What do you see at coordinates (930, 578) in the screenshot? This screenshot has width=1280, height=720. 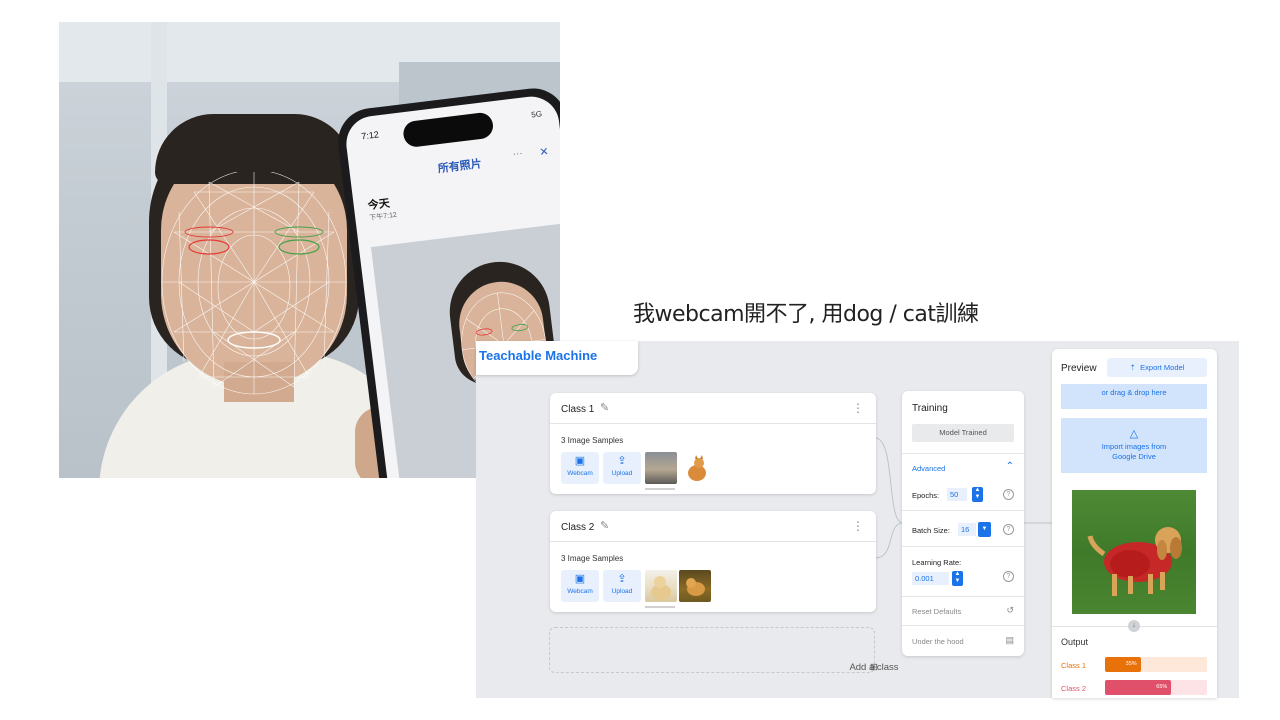 I see `learning-rate-input: 0.001` at bounding box center [930, 578].